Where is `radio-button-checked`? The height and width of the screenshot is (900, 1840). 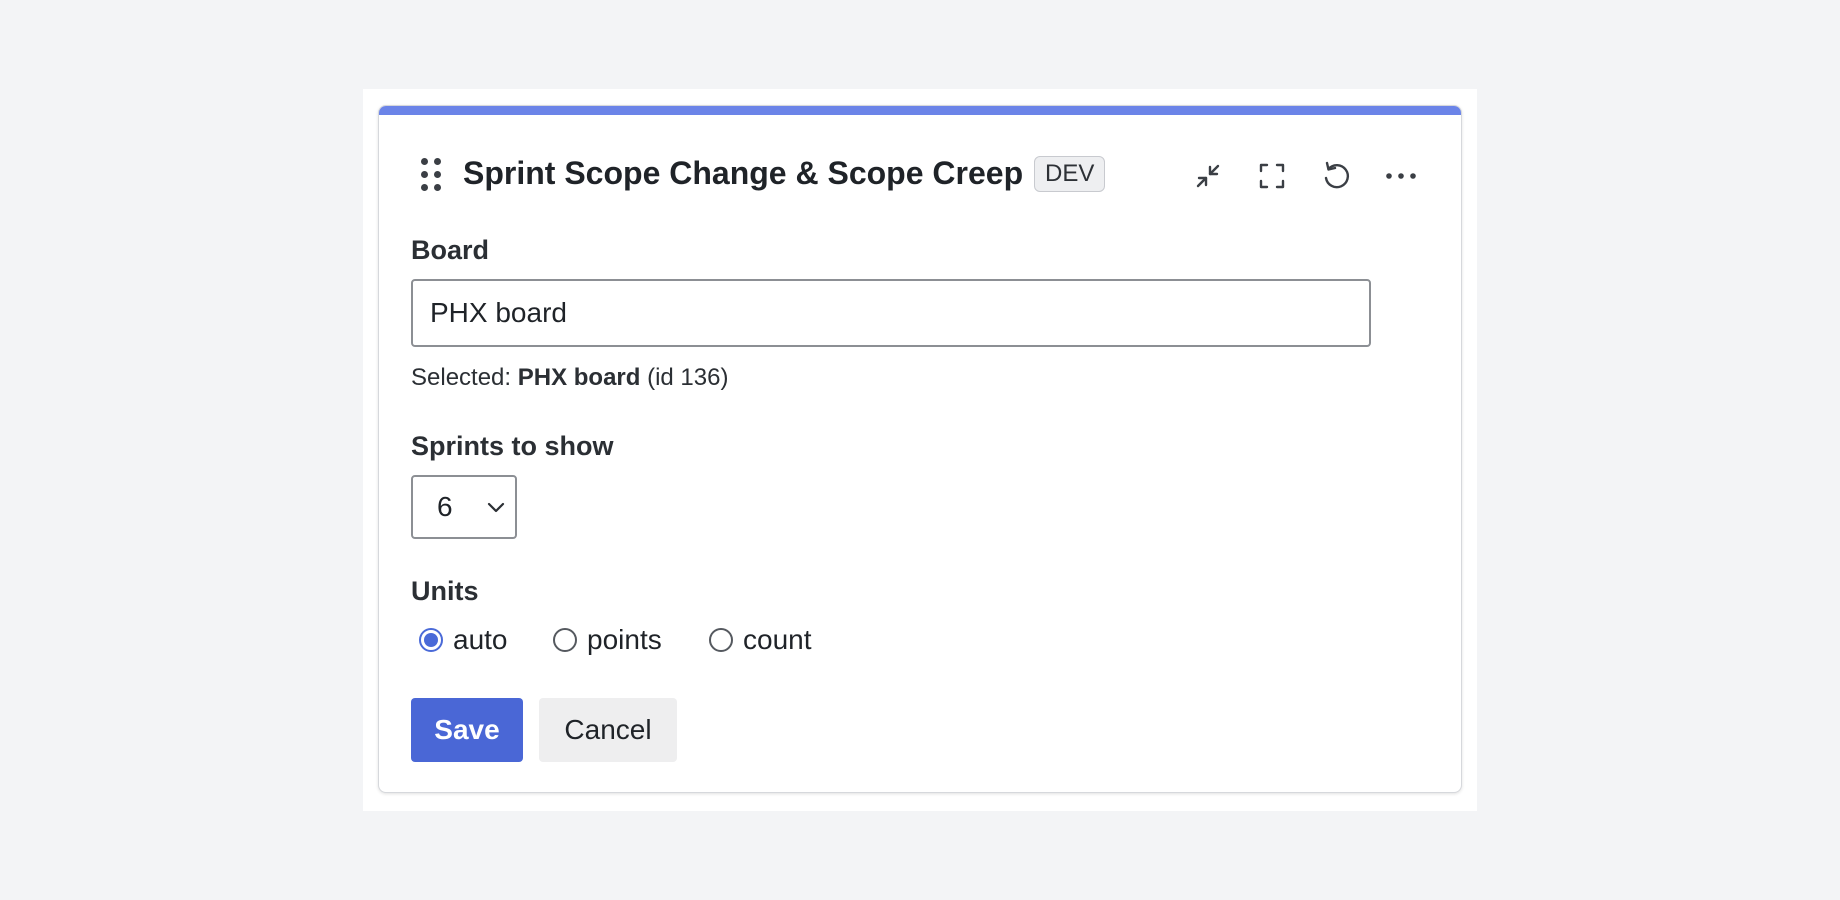 radio-button-checked is located at coordinates (431, 640).